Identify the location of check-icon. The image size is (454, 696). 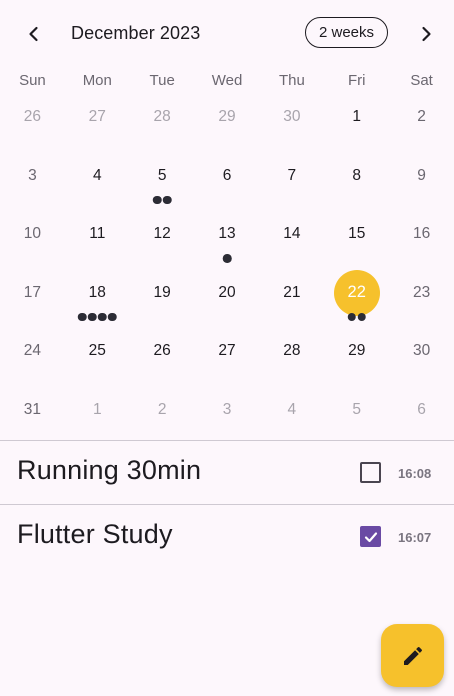
(370, 536).